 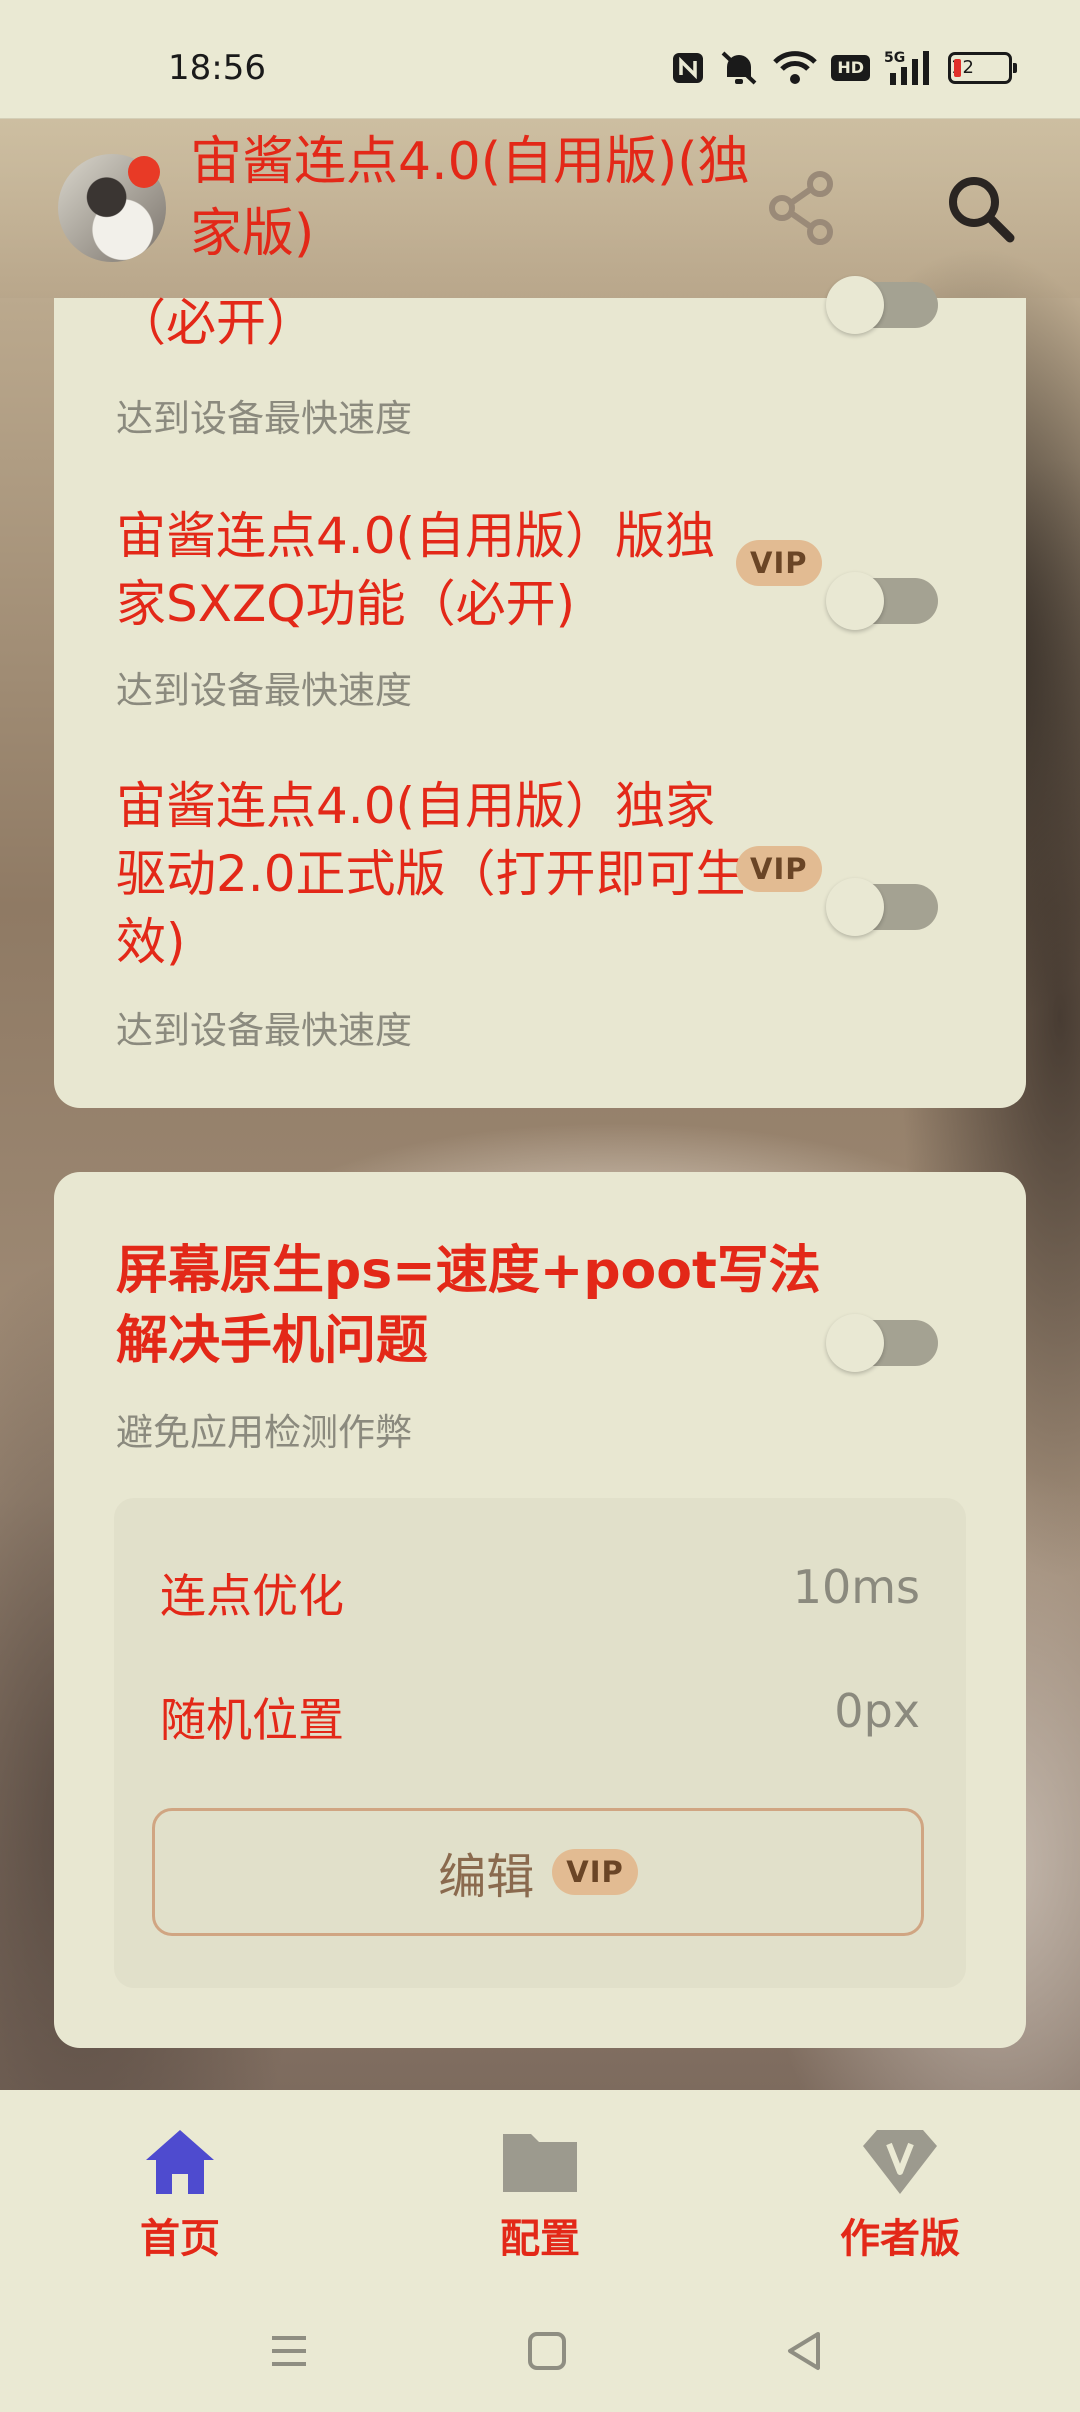 I want to click on option-title-sxzq: 宙酱连点4.0(自用版）版独家SXZQ功能（必开), so click(x=416, y=570).